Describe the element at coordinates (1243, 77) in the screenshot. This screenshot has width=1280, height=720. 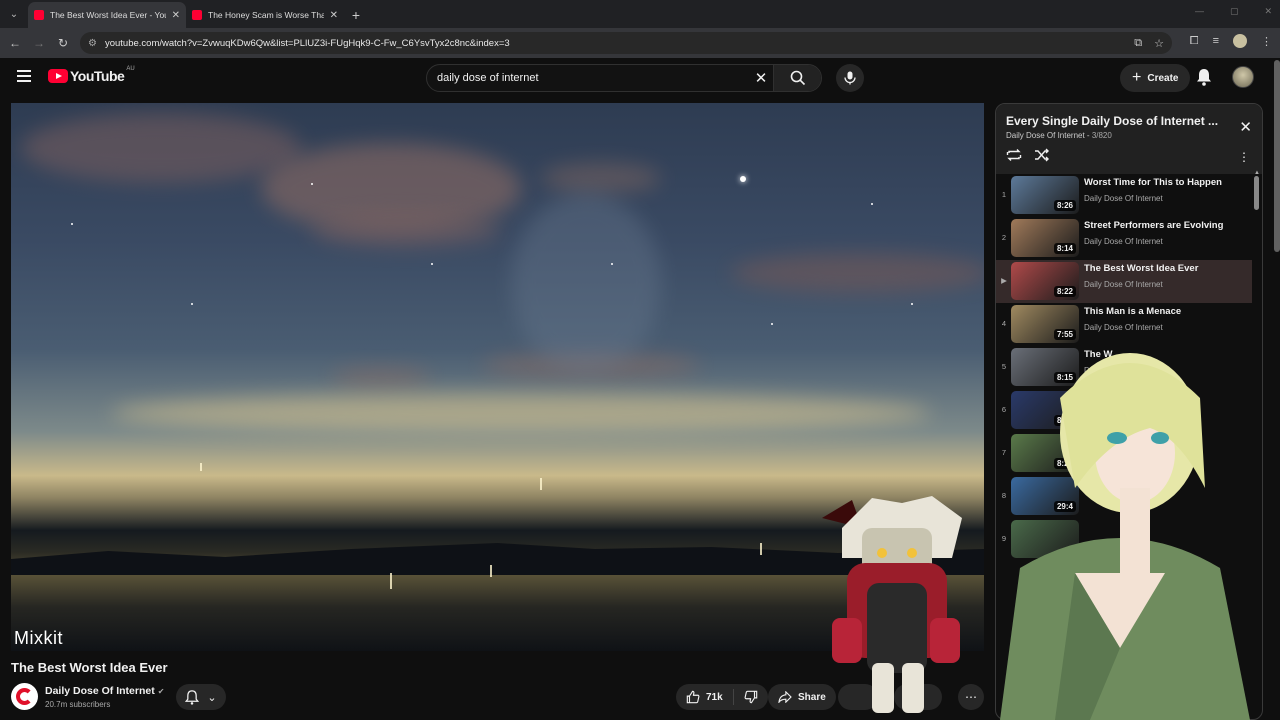
I see `account-avatar` at that location.